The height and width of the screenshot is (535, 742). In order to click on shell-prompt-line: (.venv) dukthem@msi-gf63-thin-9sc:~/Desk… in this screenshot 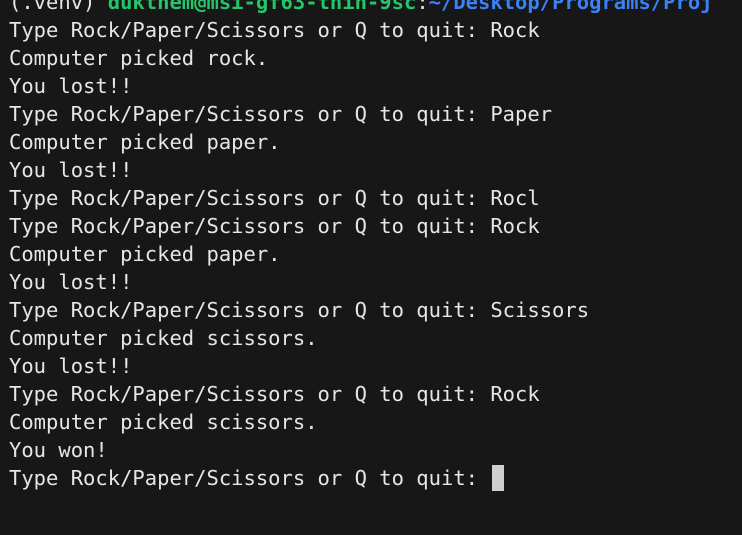, I will do `click(375, 8)`.